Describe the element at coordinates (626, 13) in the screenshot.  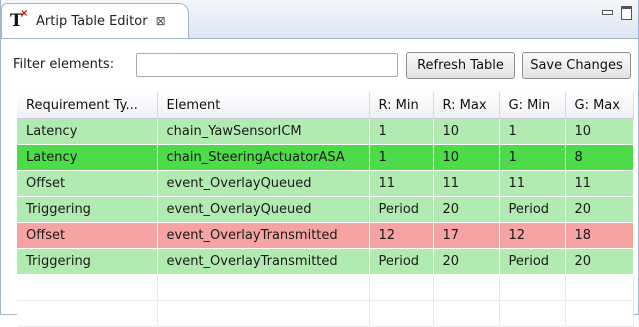
I see `maximize-icon` at that location.